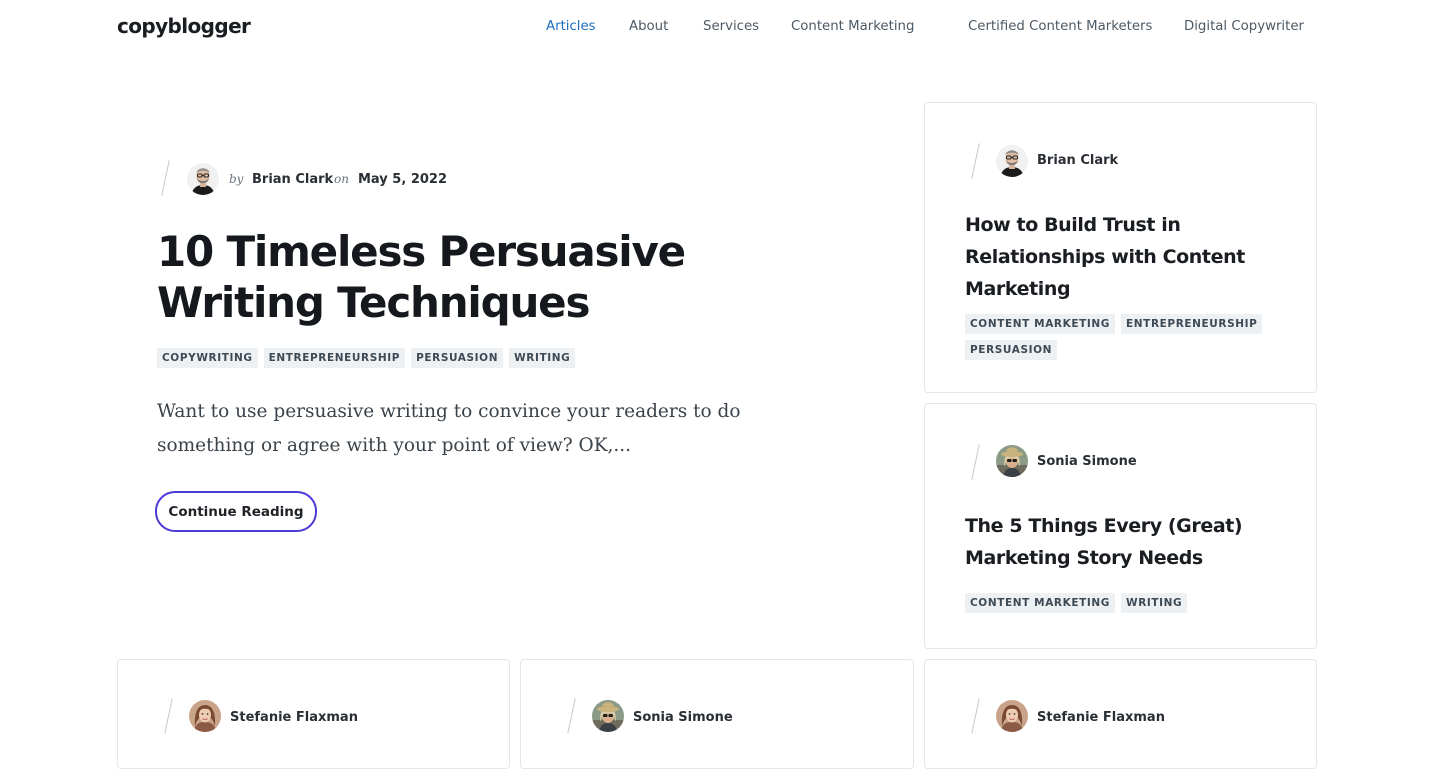 This screenshot has height=769, width=1437. I want to click on continue-reading-button: Continue Reading, so click(236, 511).